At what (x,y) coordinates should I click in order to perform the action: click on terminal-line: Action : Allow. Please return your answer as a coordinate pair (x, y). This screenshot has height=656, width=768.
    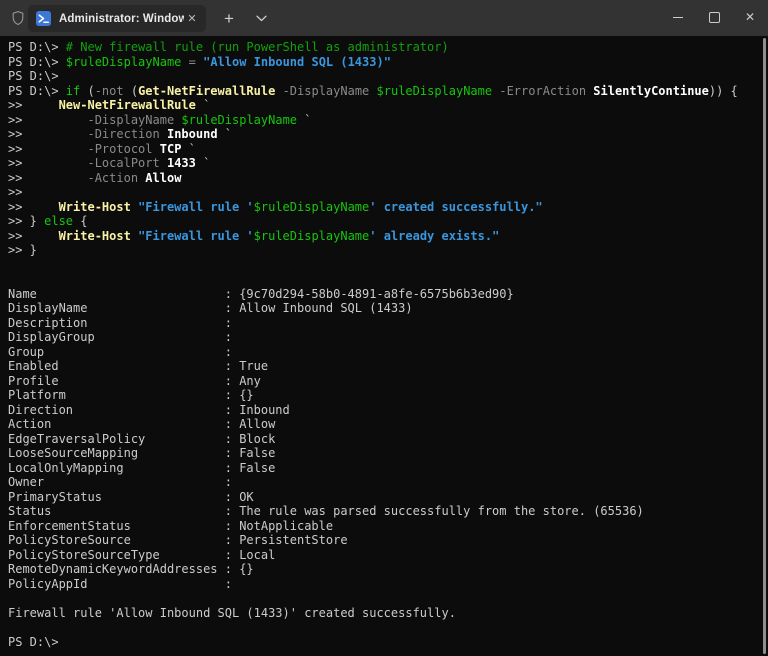
    Looking at the image, I should click on (142, 424).